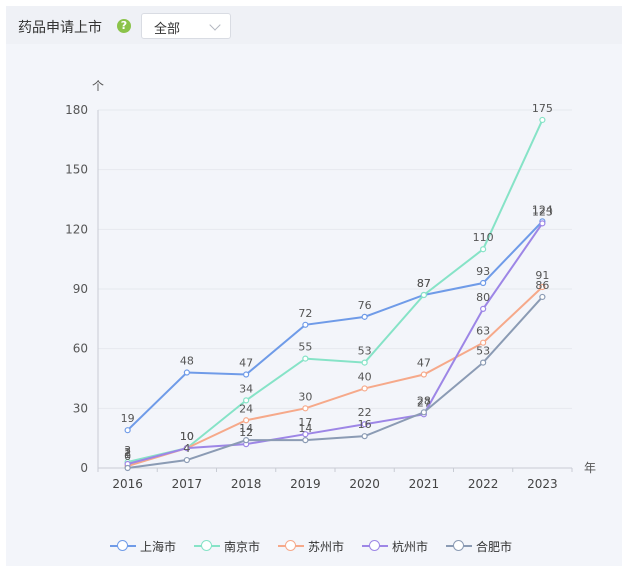 The image size is (622, 566). Describe the element at coordinates (246, 408) in the screenshot. I see `data-label: 24` at that location.